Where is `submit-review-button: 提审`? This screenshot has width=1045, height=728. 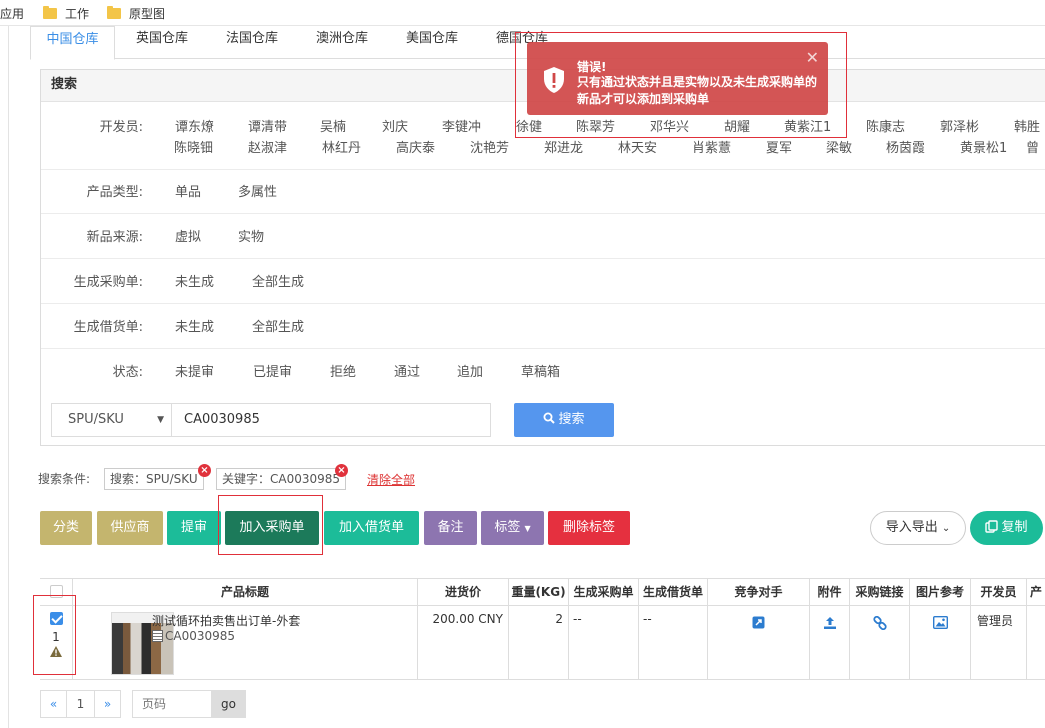 submit-review-button: 提审 is located at coordinates (194, 528).